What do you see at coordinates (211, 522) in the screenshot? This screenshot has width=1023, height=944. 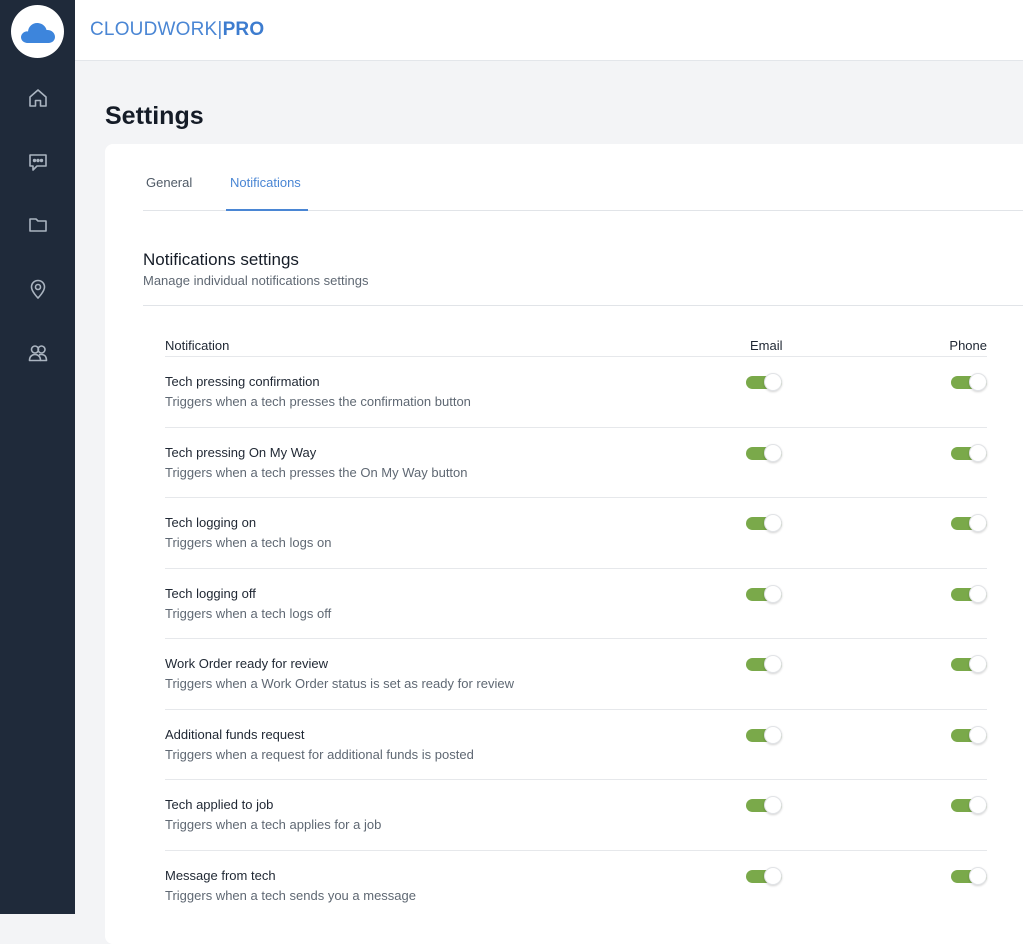 I see `notification-name: Tech logging on` at bounding box center [211, 522].